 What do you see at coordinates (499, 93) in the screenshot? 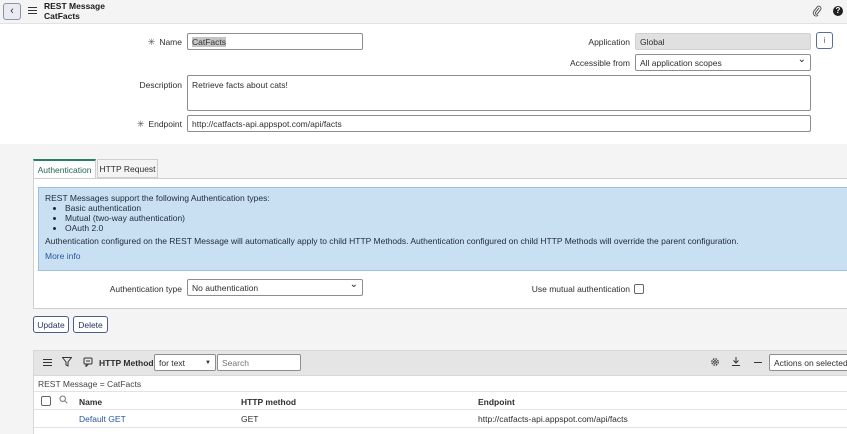
I see `description-field: Retrieve facts about cats!` at bounding box center [499, 93].